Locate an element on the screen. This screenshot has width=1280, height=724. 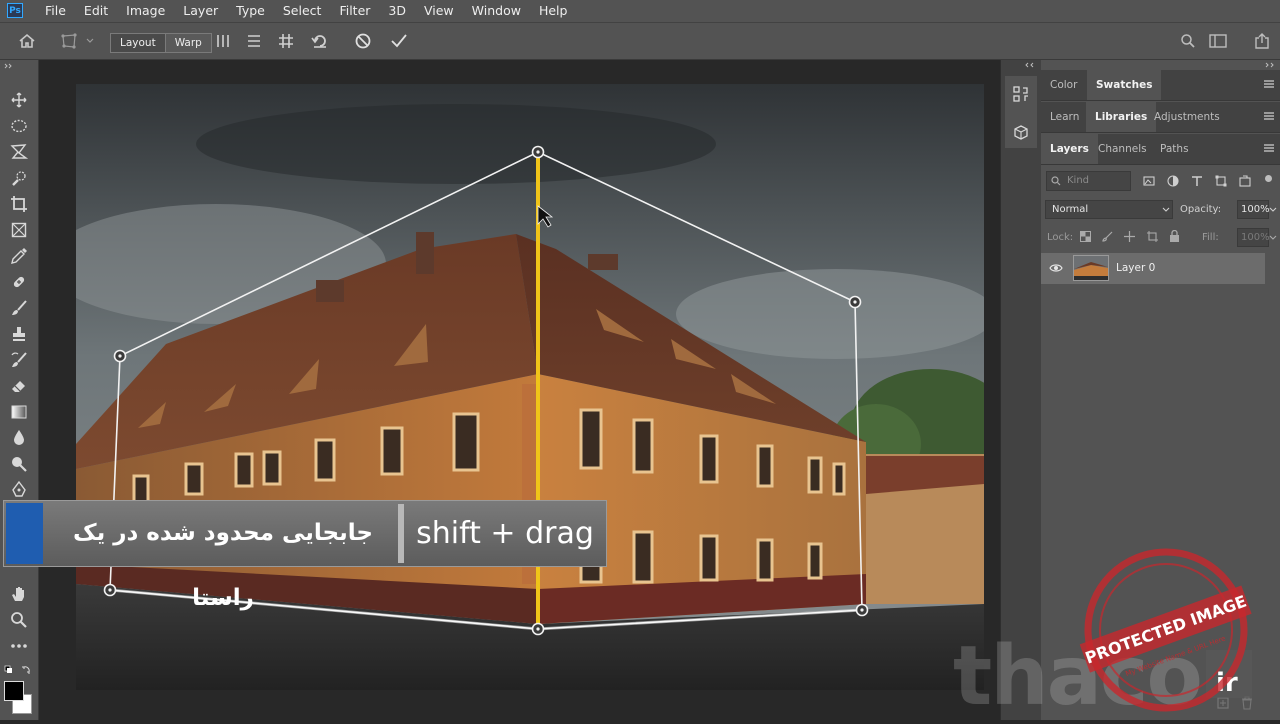
lock-pixels-icon is located at coordinates (1107, 236).